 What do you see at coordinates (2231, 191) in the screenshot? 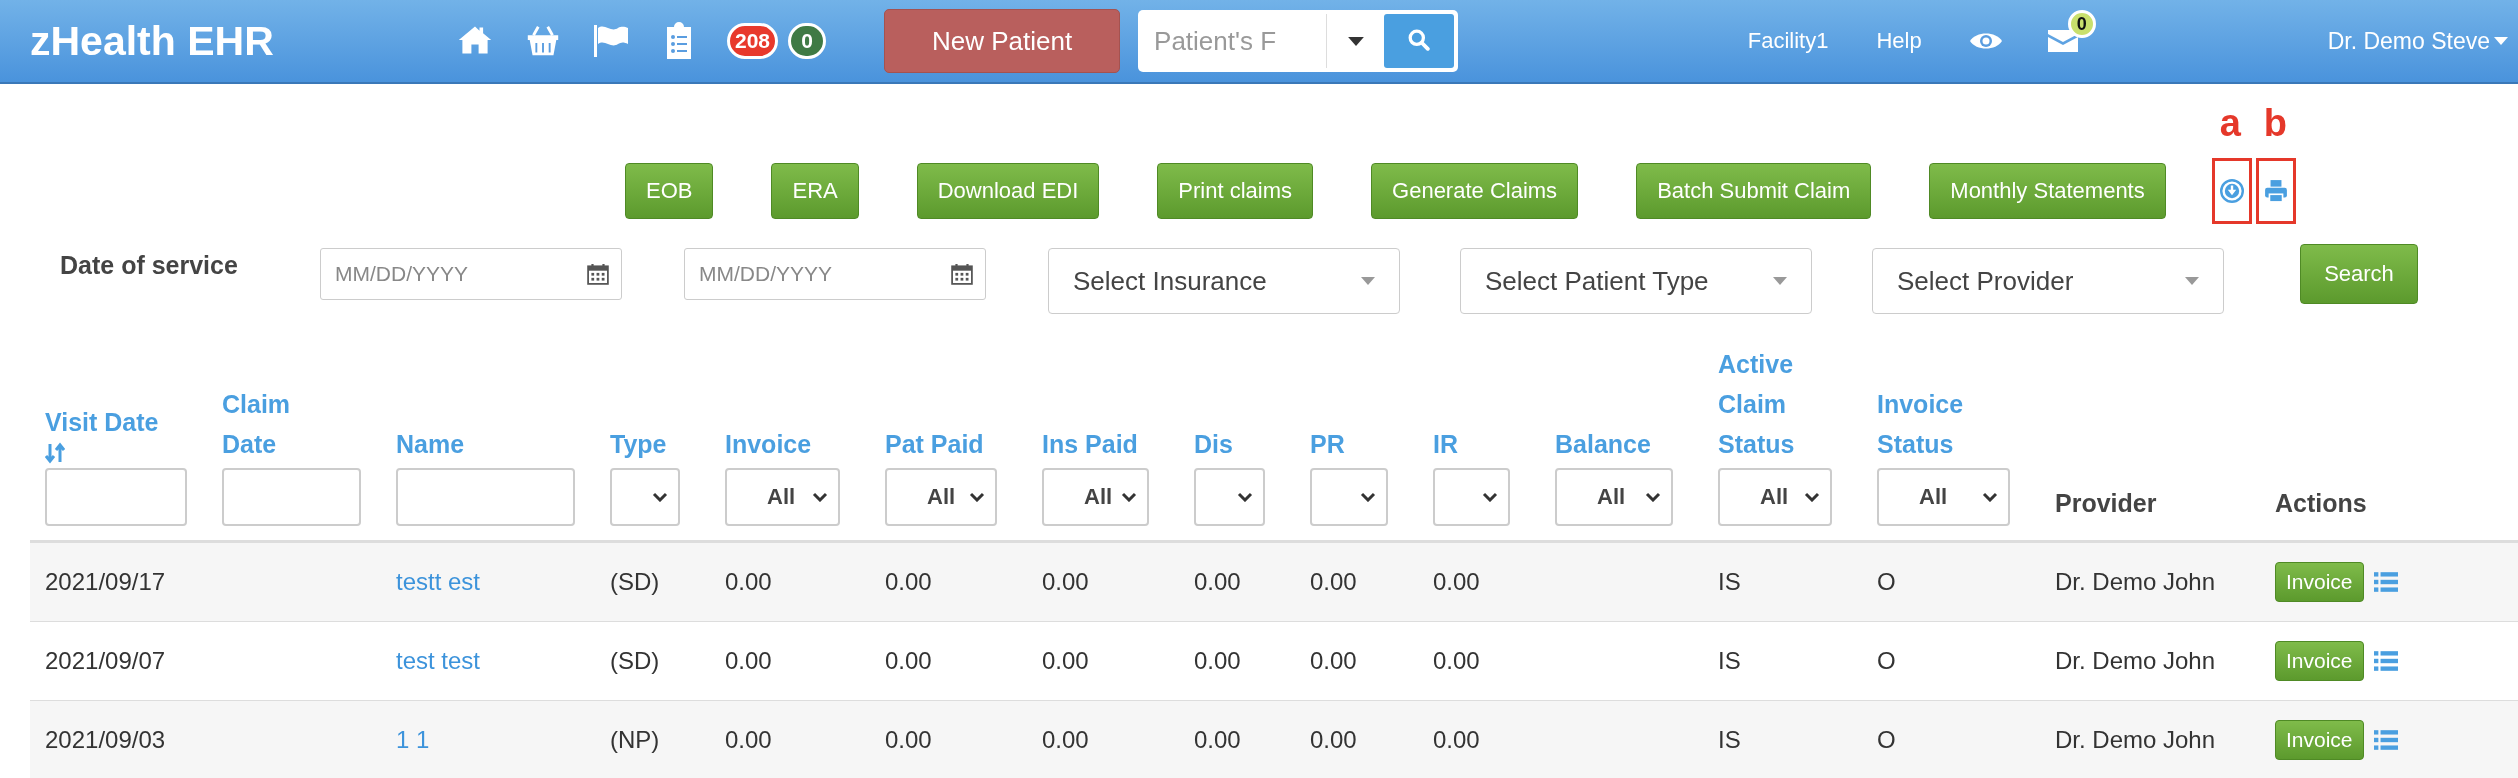
I see `download-icon` at bounding box center [2231, 191].